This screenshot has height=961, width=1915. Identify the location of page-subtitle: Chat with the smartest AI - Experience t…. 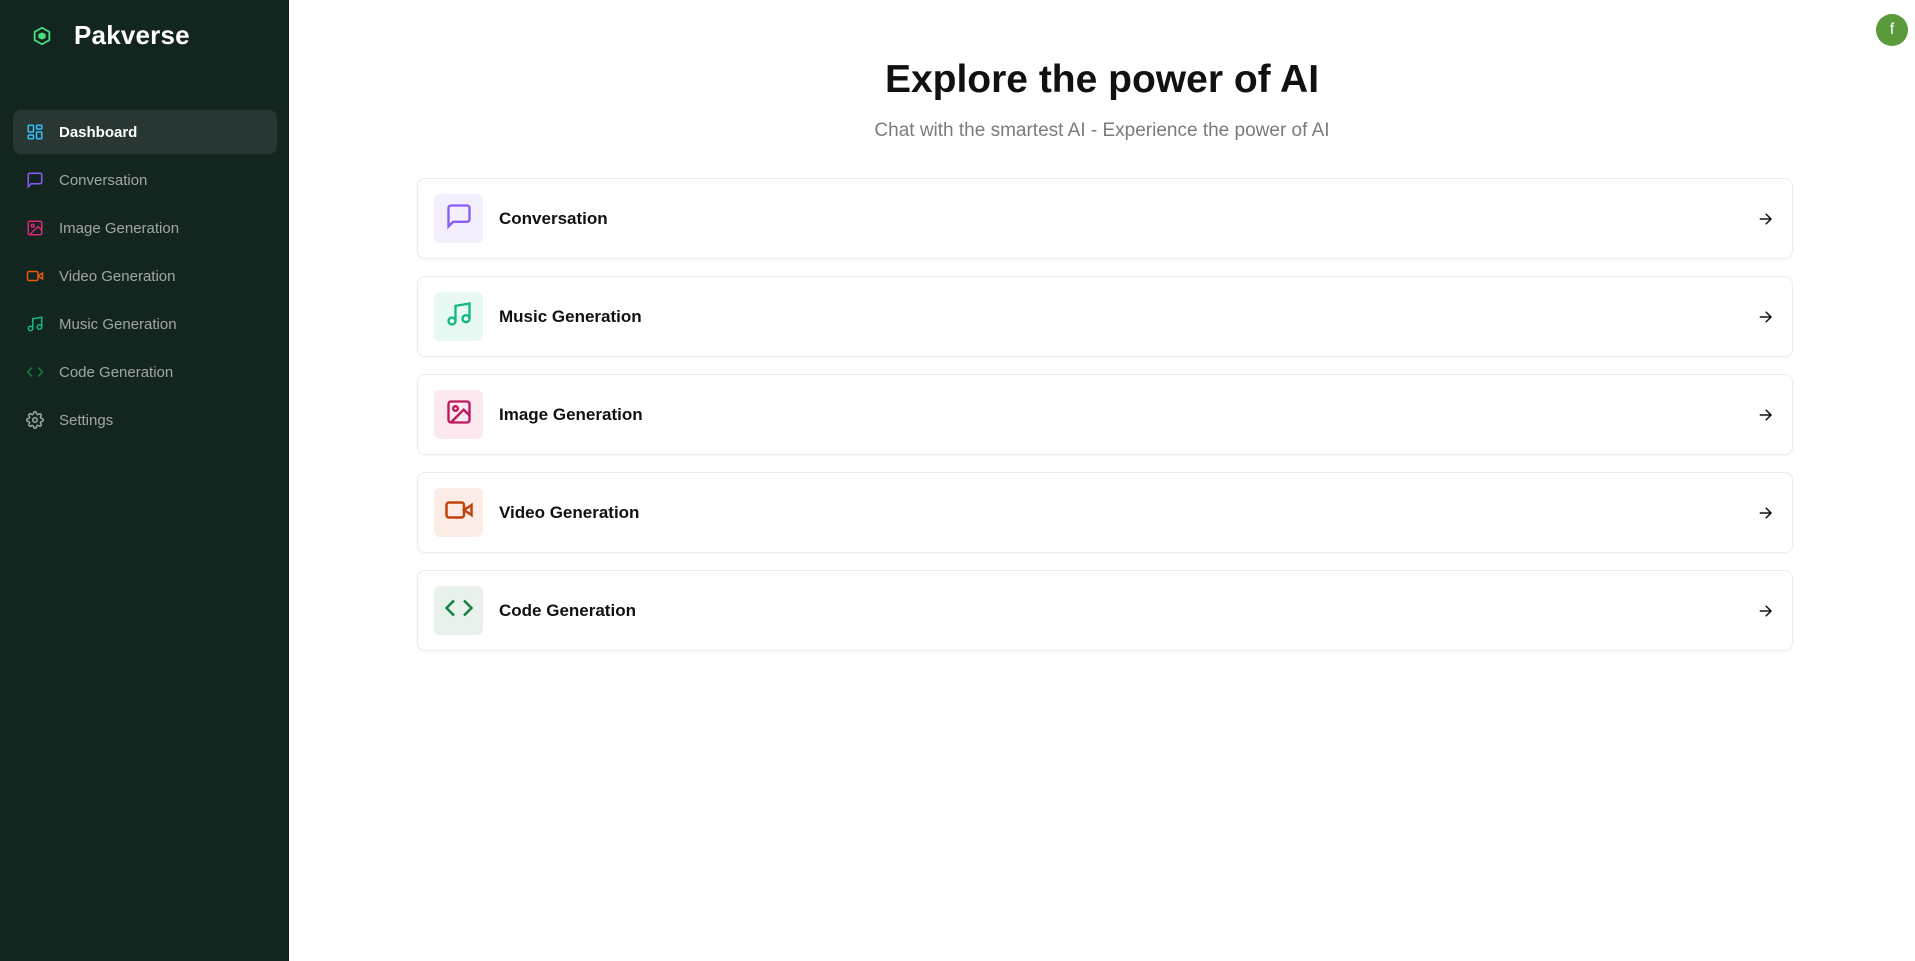
(1102, 130).